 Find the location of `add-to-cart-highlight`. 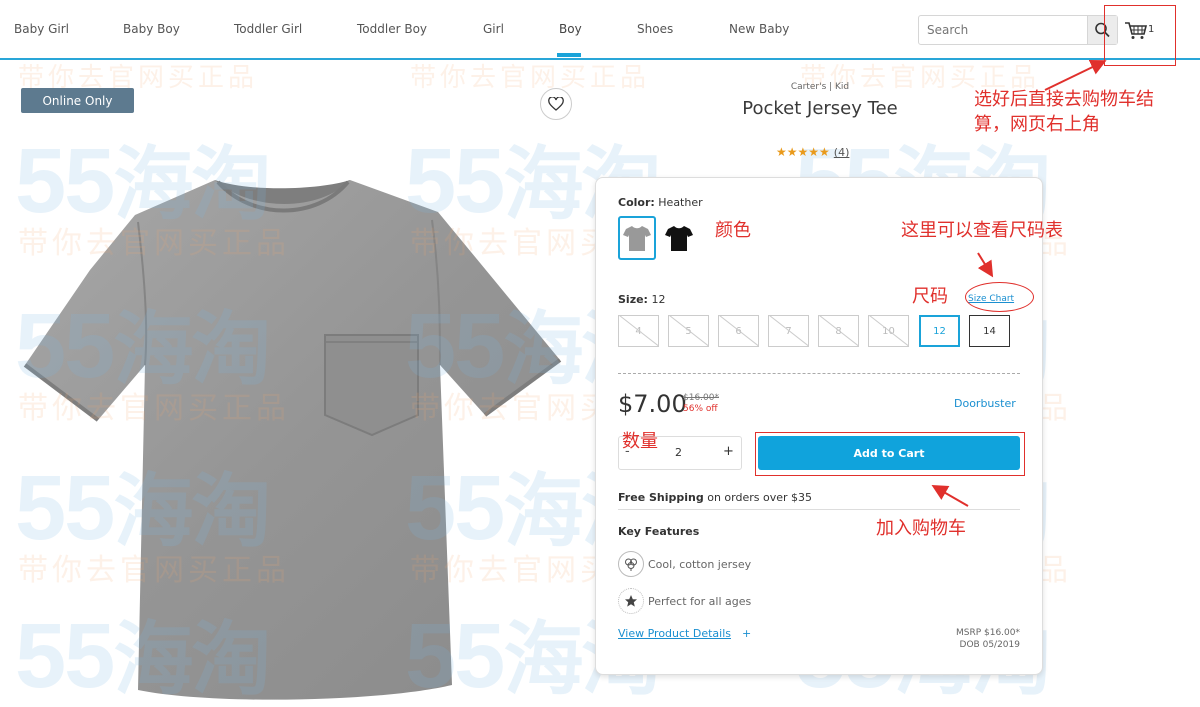

add-to-cart-highlight is located at coordinates (890, 454).